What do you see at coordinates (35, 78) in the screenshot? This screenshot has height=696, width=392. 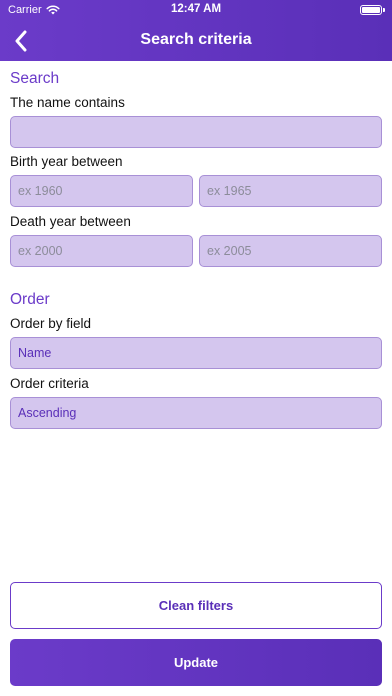 I see `search-section-title: Search` at bounding box center [35, 78].